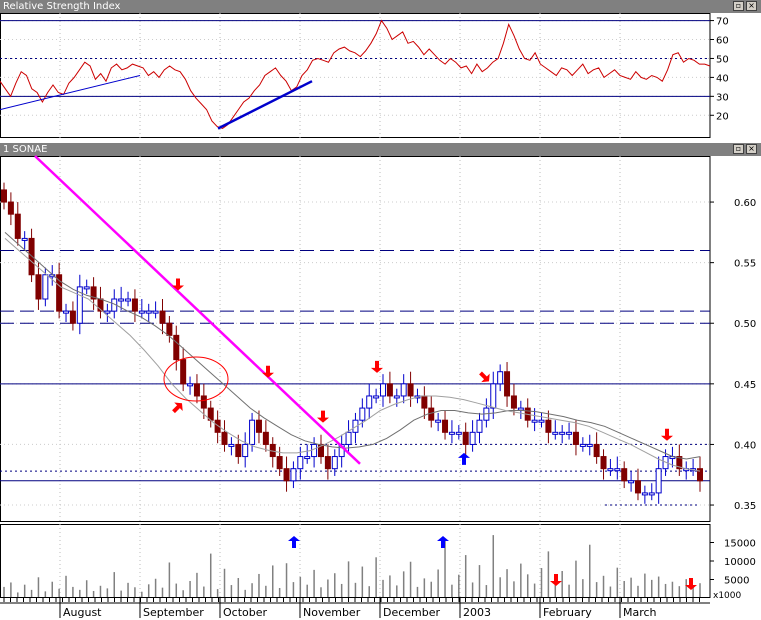  What do you see at coordinates (722, 97) in the screenshot?
I see `rsi-y-tick-label: 30` at bounding box center [722, 97].